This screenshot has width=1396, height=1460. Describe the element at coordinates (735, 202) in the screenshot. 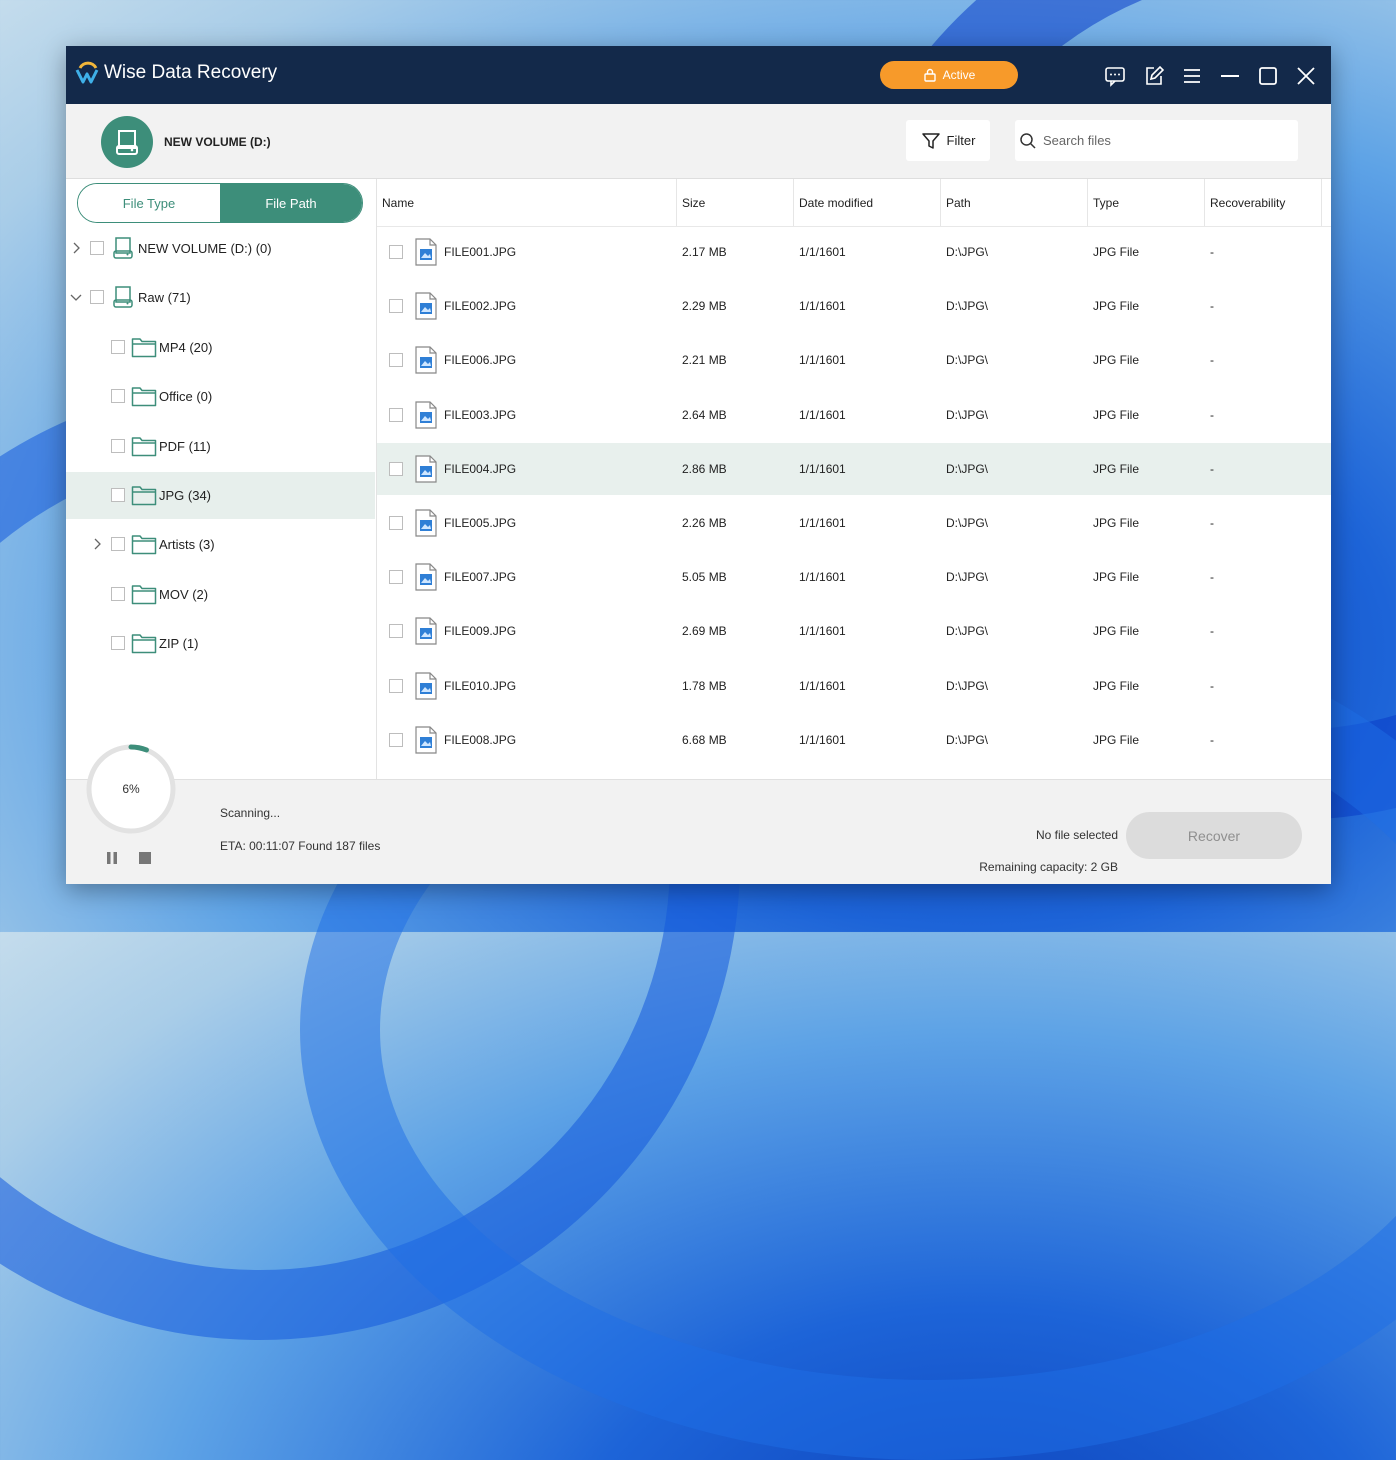

I see `column-size: Size` at that location.